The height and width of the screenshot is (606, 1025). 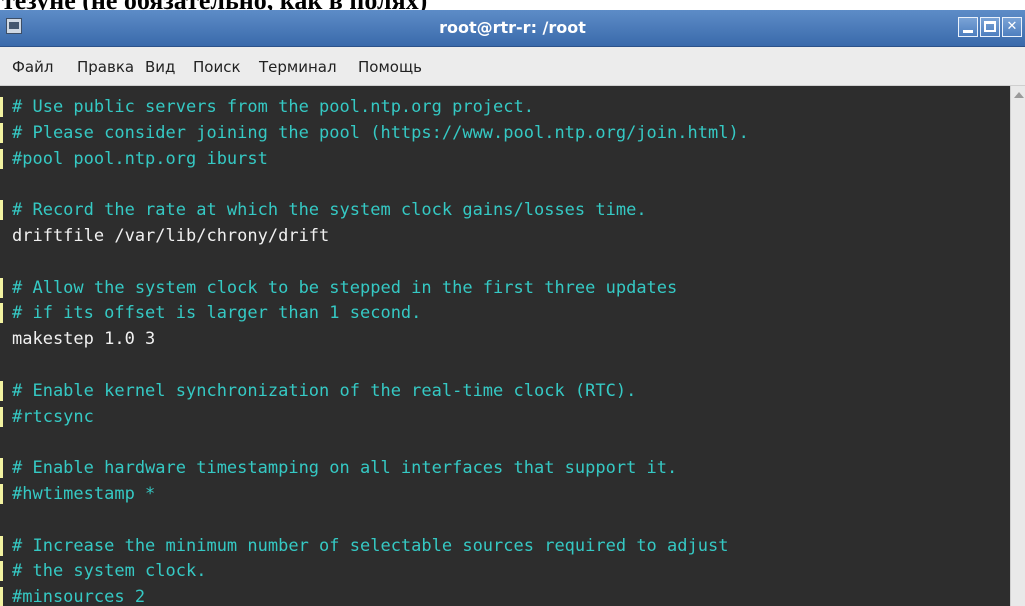 What do you see at coordinates (1019, 95) in the screenshot?
I see `scroll-up-icon` at bounding box center [1019, 95].